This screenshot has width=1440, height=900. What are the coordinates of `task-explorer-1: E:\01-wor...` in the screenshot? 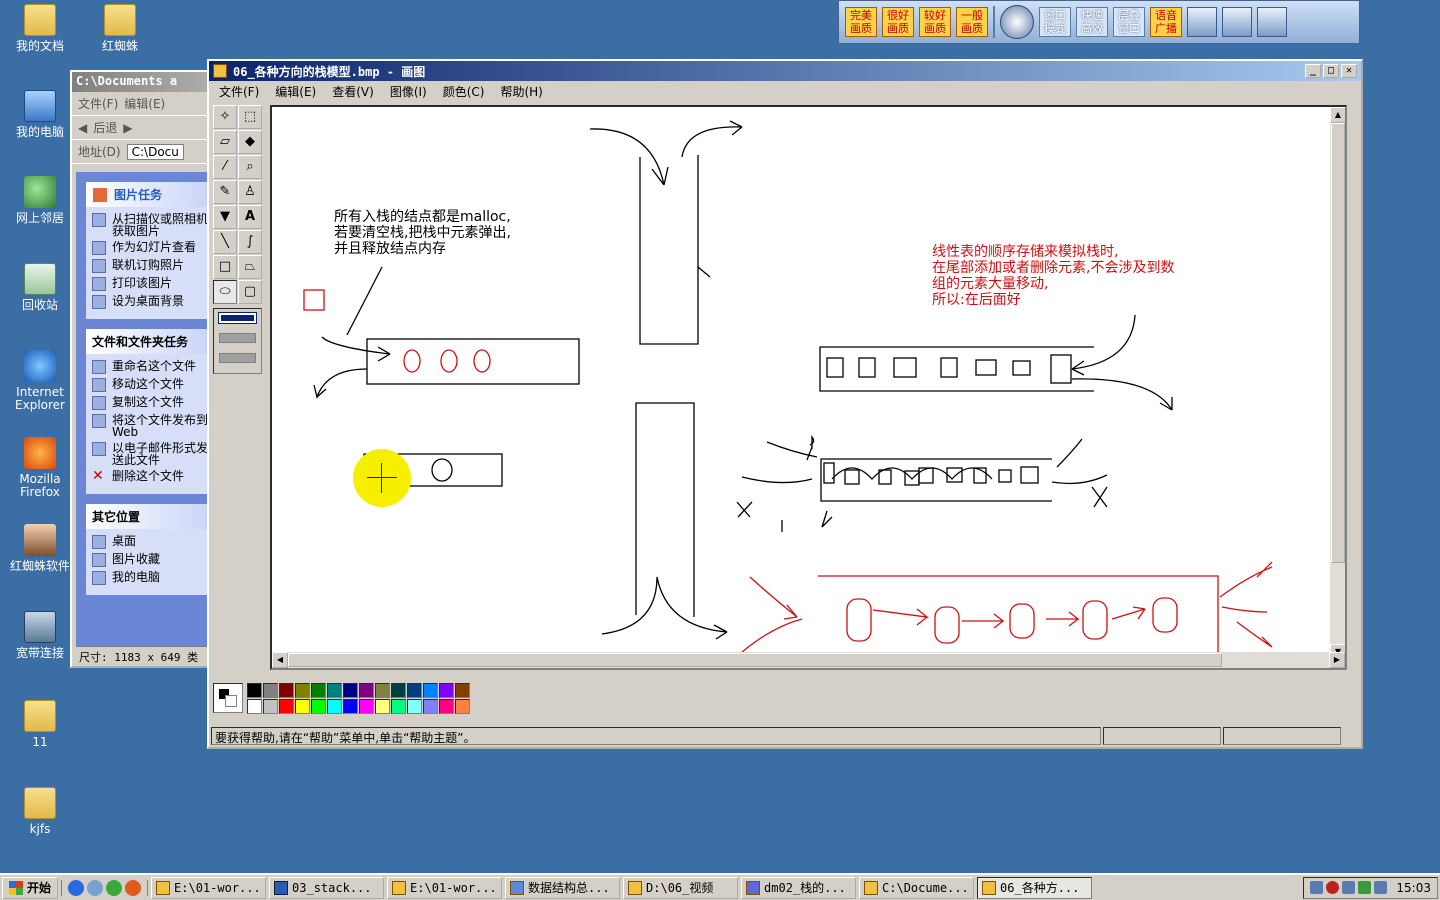 It's located at (209, 887).